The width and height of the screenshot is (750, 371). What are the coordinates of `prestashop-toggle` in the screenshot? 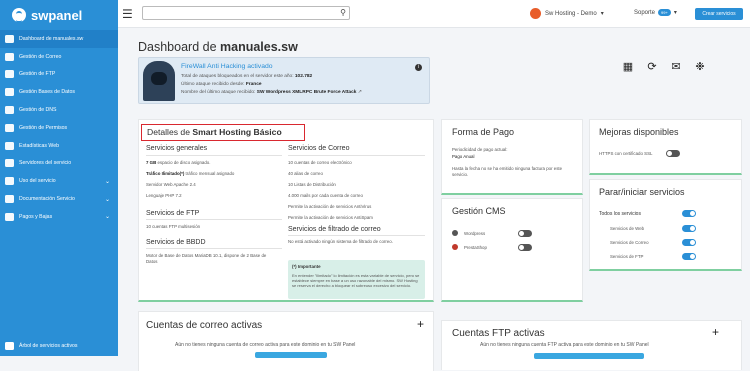 It's located at (525, 247).